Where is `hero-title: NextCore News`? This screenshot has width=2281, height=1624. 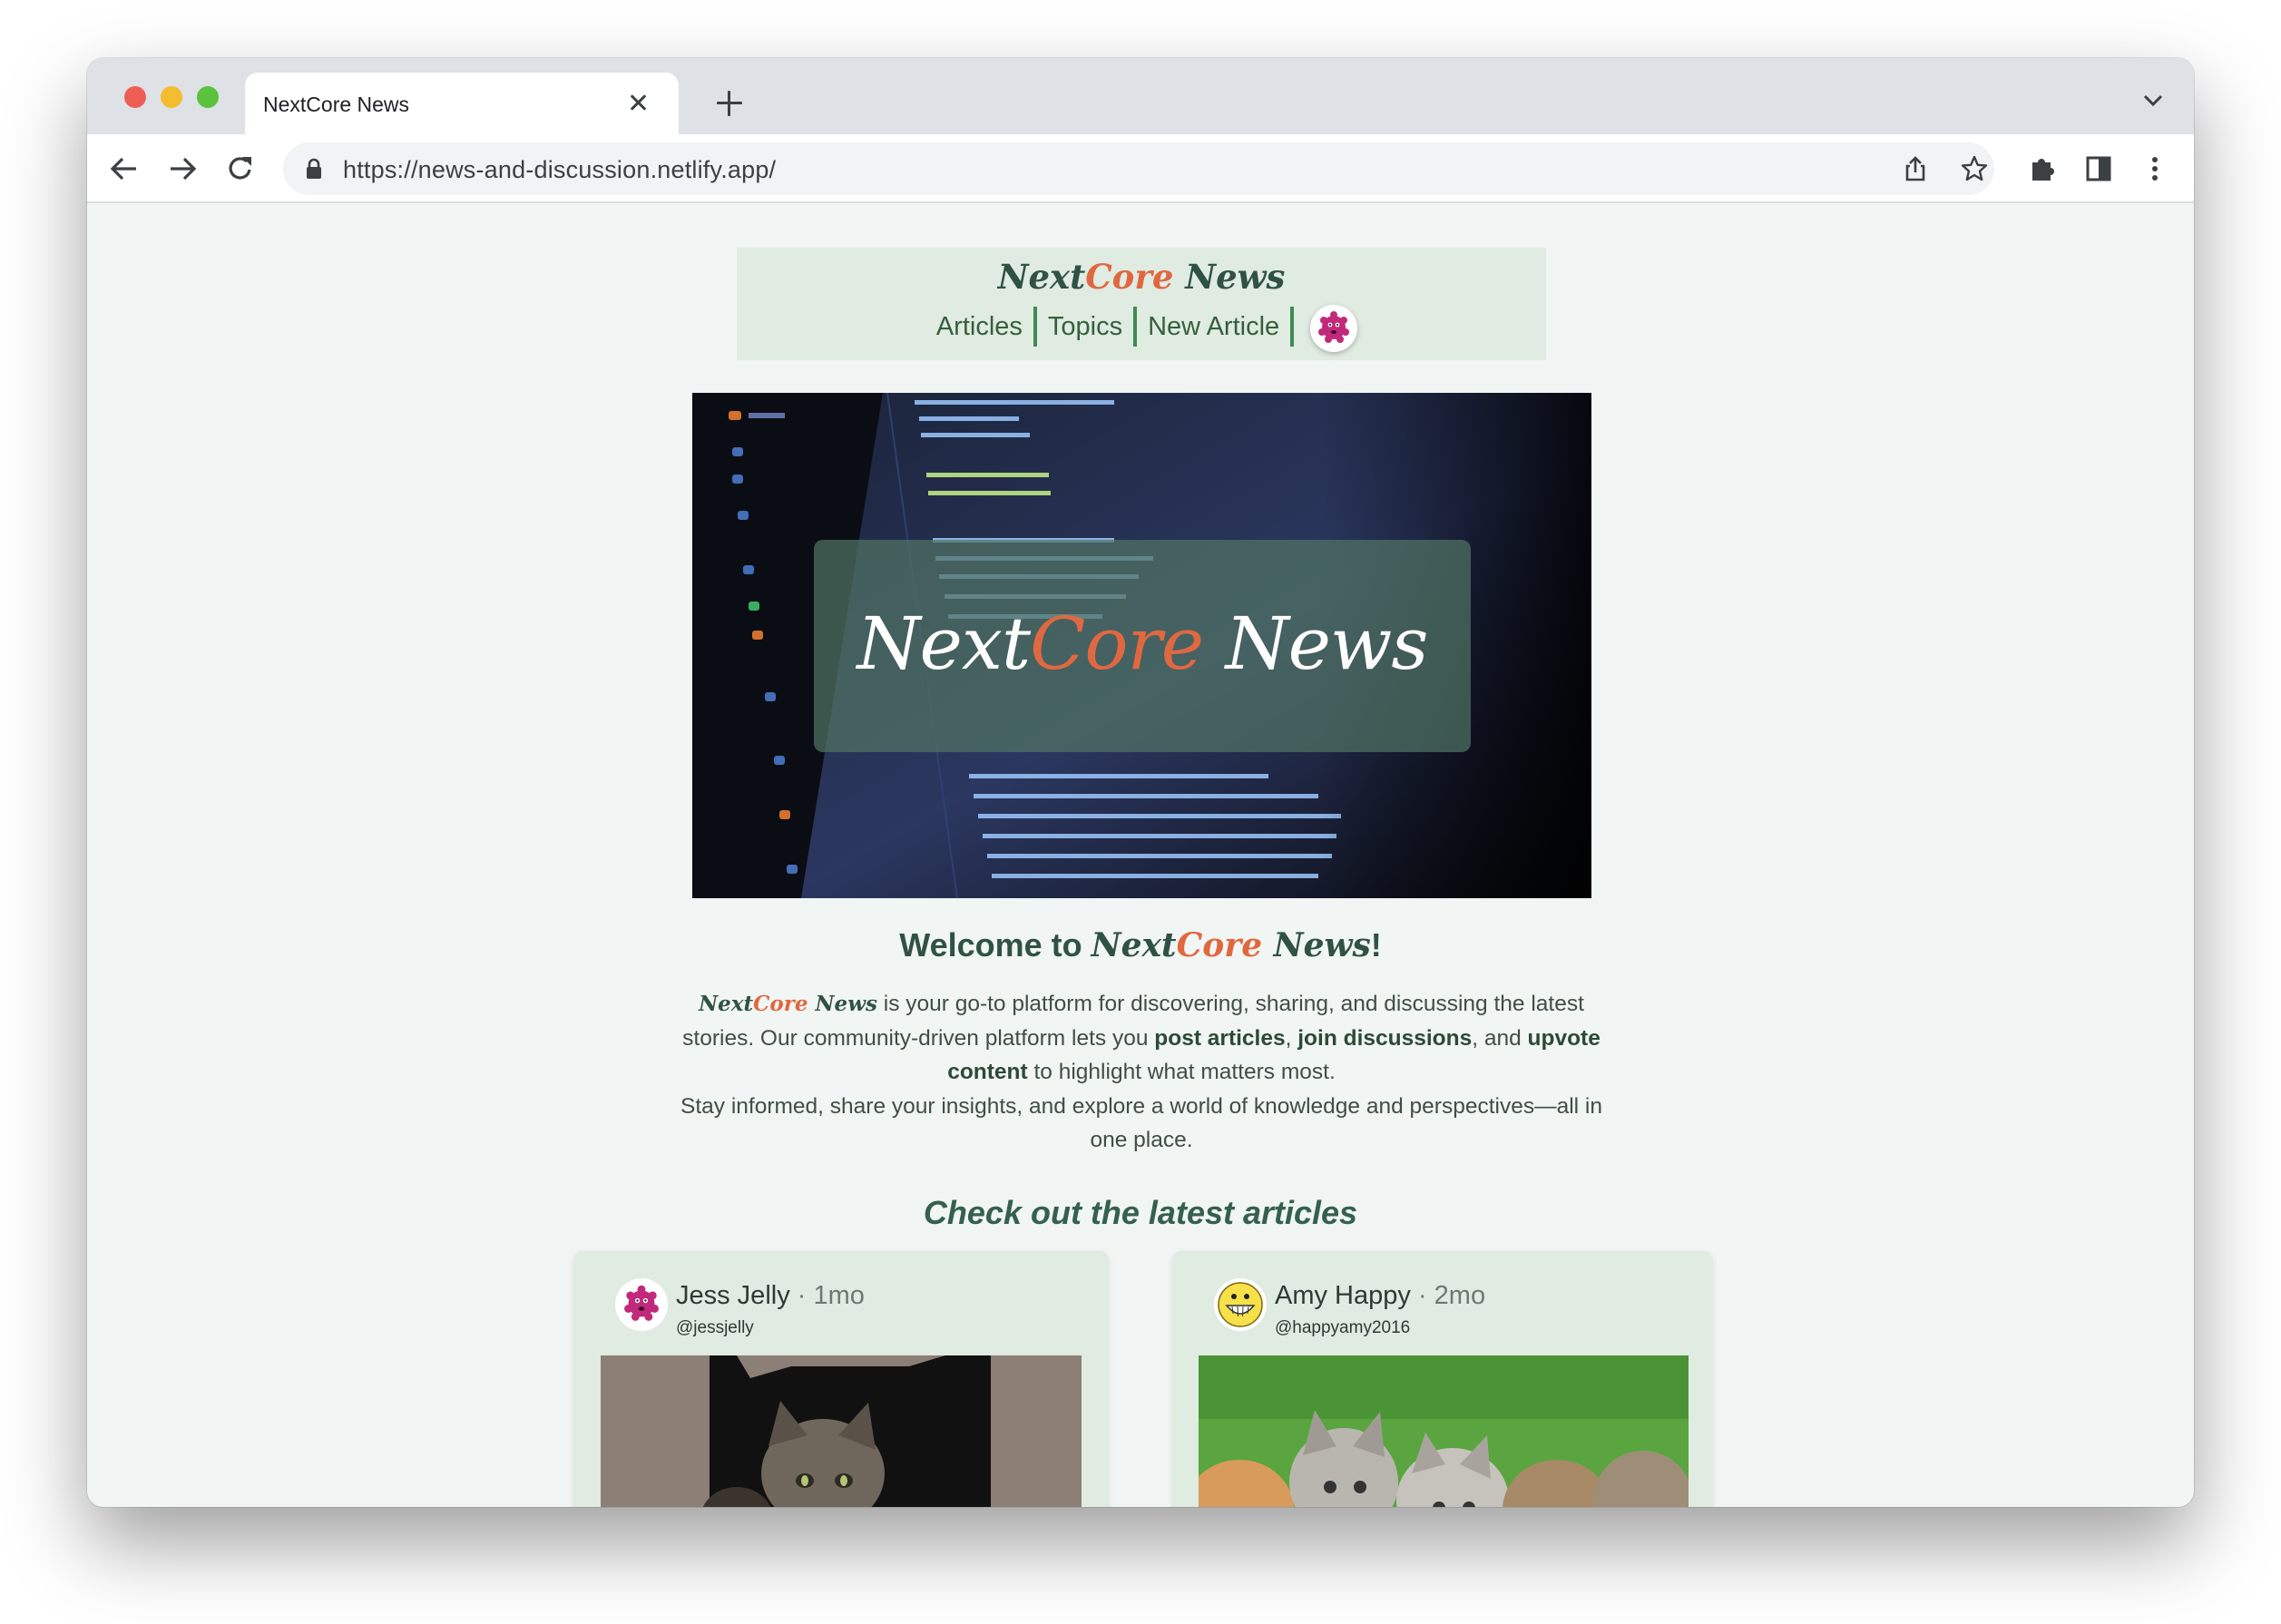
hero-title: NextCore News is located at coordinates (1142, 644).